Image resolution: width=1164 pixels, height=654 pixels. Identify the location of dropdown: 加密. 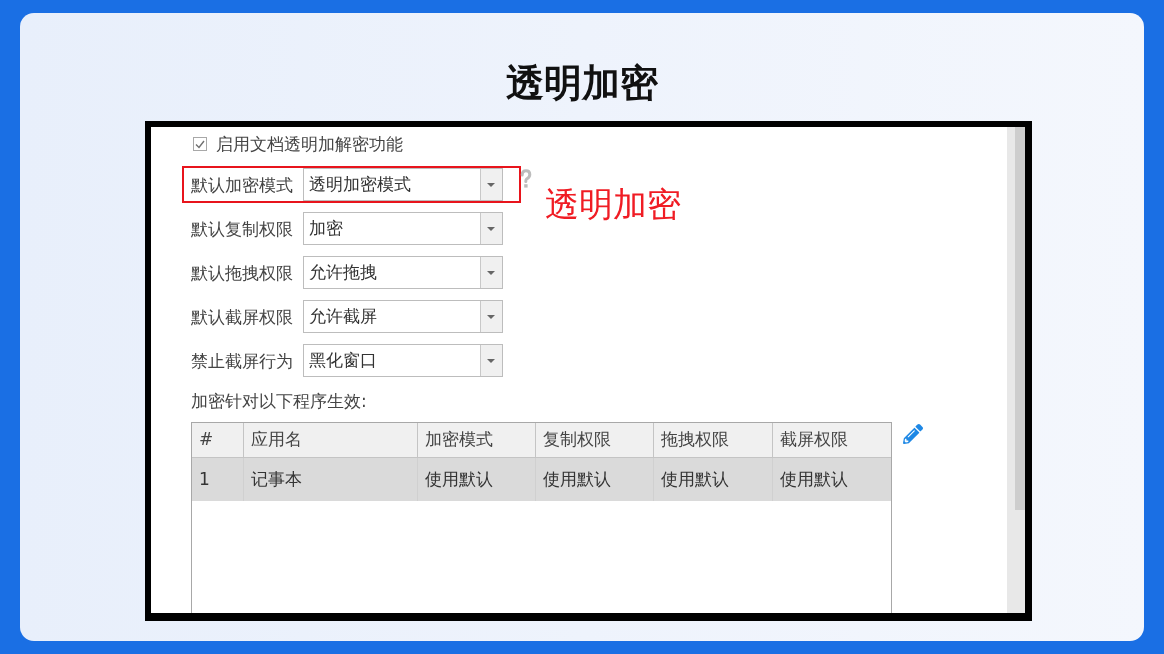
(403, 228).